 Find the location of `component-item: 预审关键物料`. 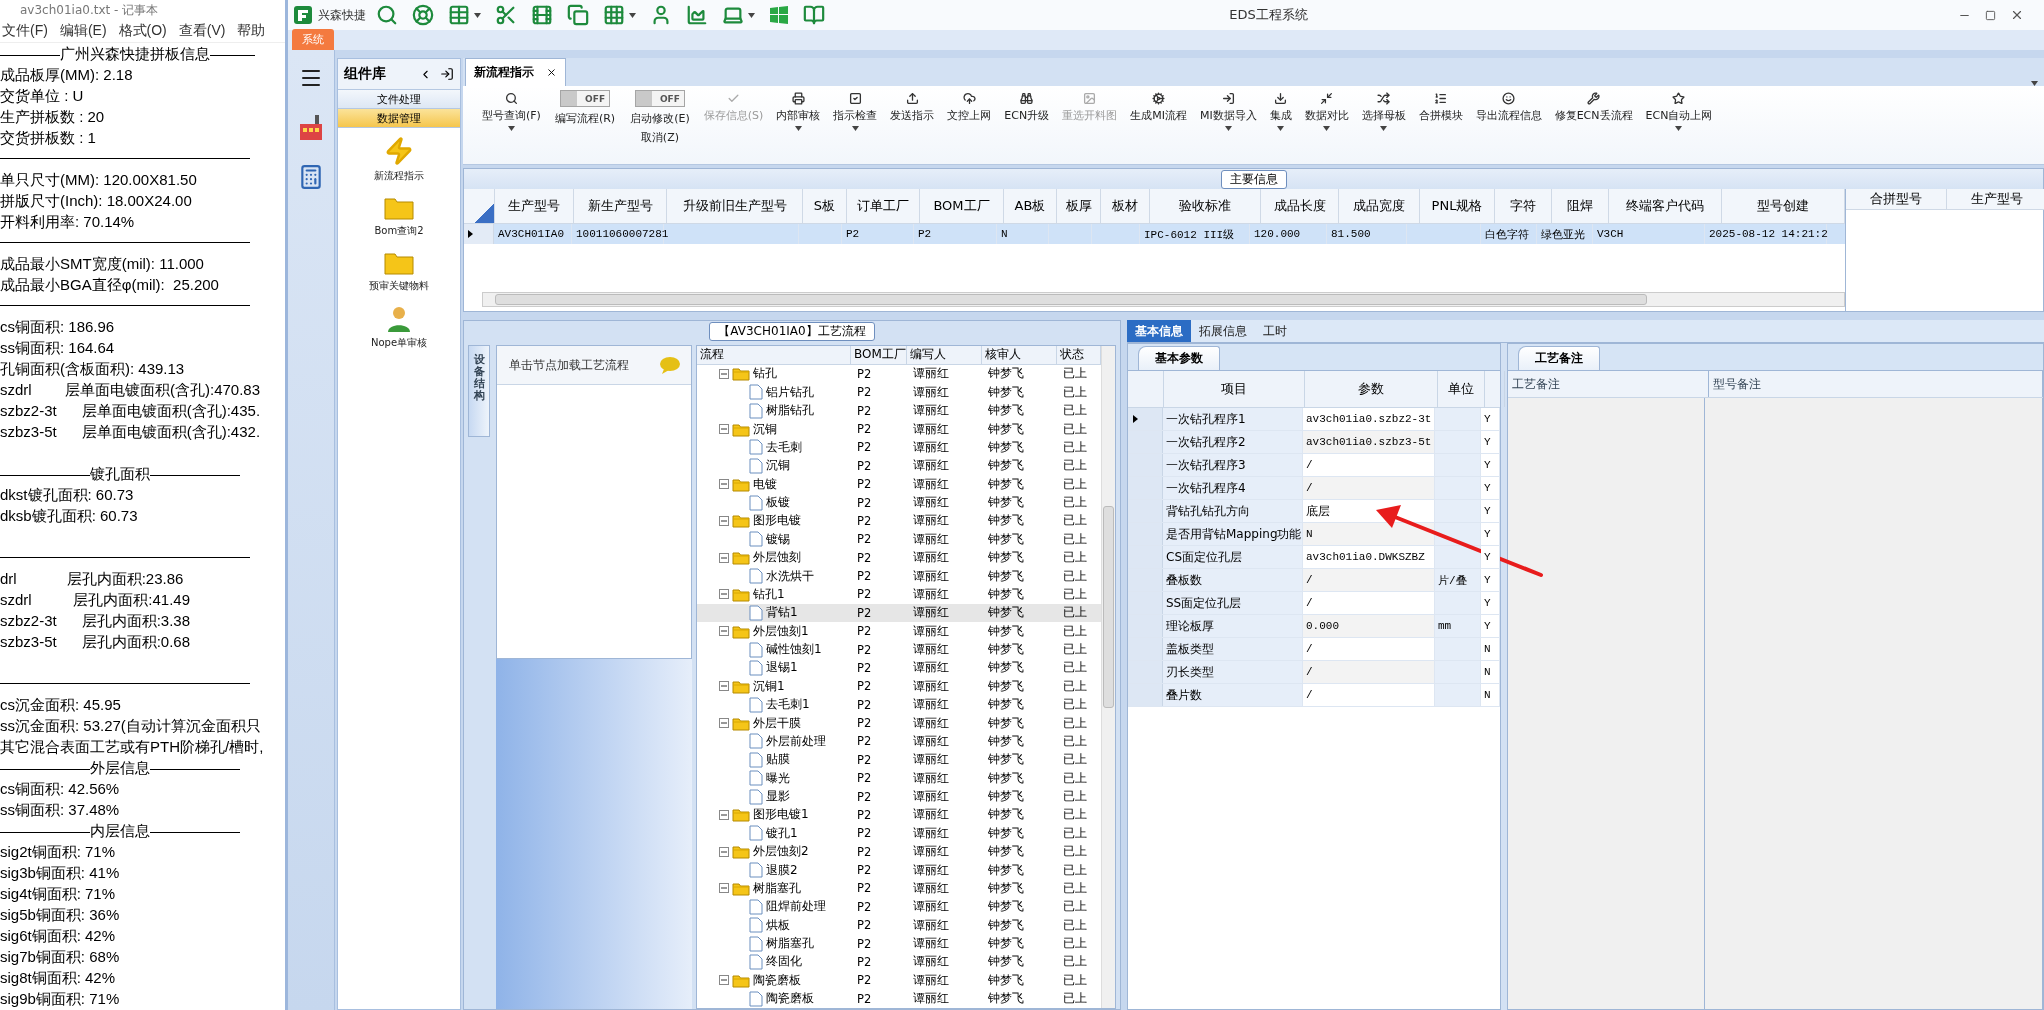

component-item: 预审关键物料 is located at coordinates (399, 271).